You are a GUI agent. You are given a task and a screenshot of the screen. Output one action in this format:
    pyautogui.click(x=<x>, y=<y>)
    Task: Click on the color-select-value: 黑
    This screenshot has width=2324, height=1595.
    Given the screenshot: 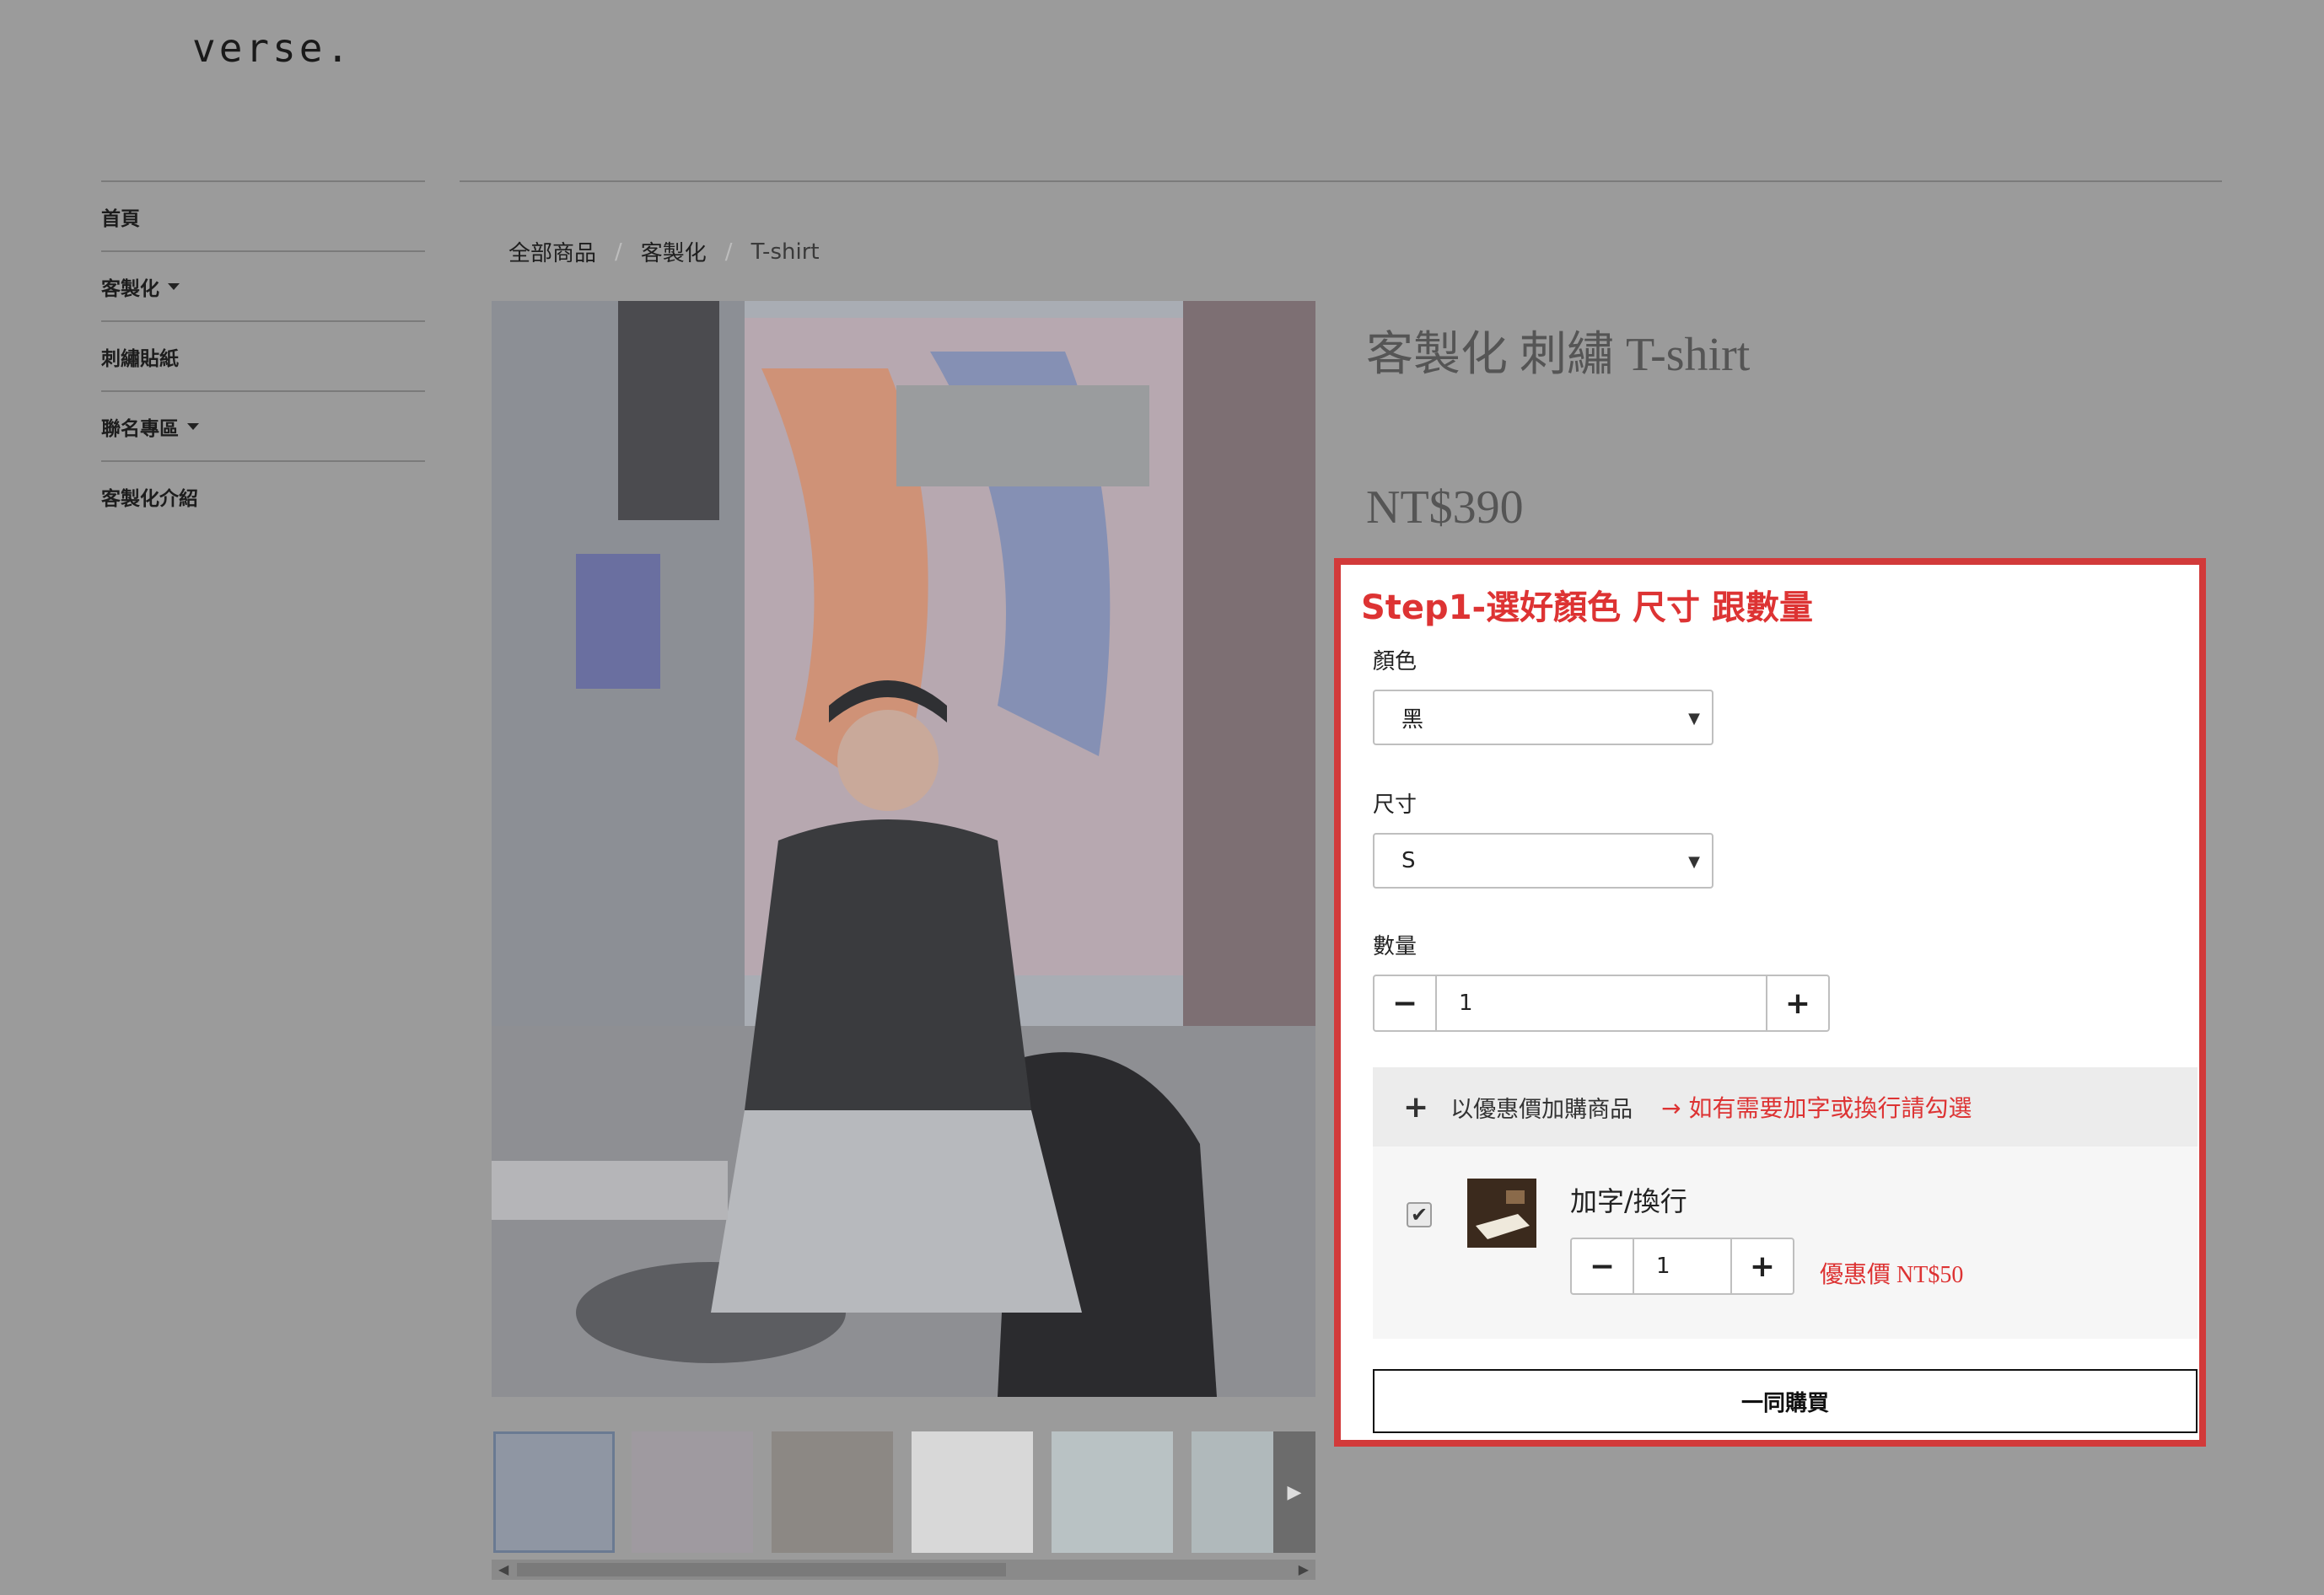 What is the action you would take?
    pyautogui.click(x=1412, y=719)
    